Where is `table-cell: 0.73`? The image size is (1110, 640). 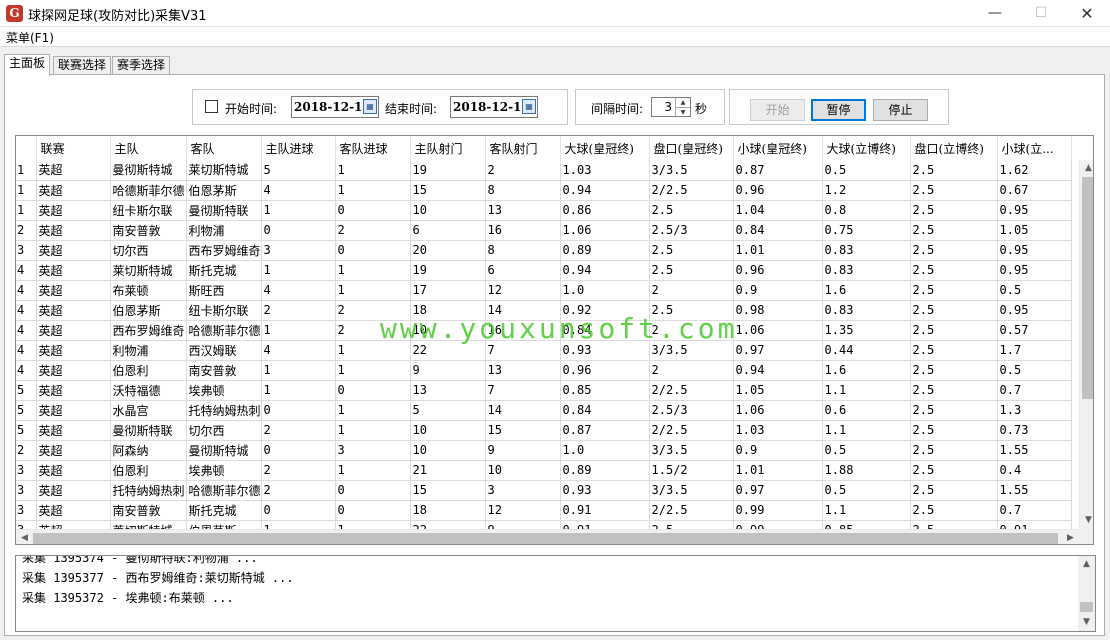
table-cell: 0.73 is located at coordinates (1034, 430).